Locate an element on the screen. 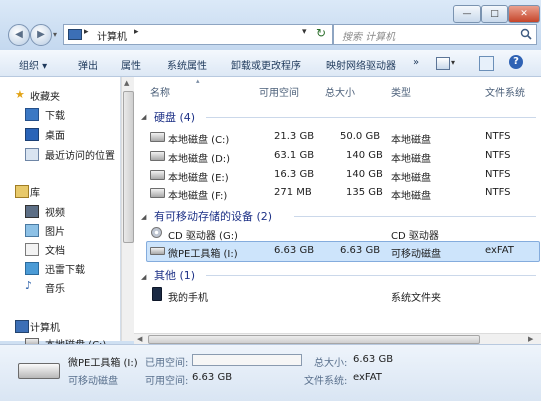 This screenshot has width=541, height=401. drive-f-name: 本地磁盘 (F:) is located at coordinates (197, 194).